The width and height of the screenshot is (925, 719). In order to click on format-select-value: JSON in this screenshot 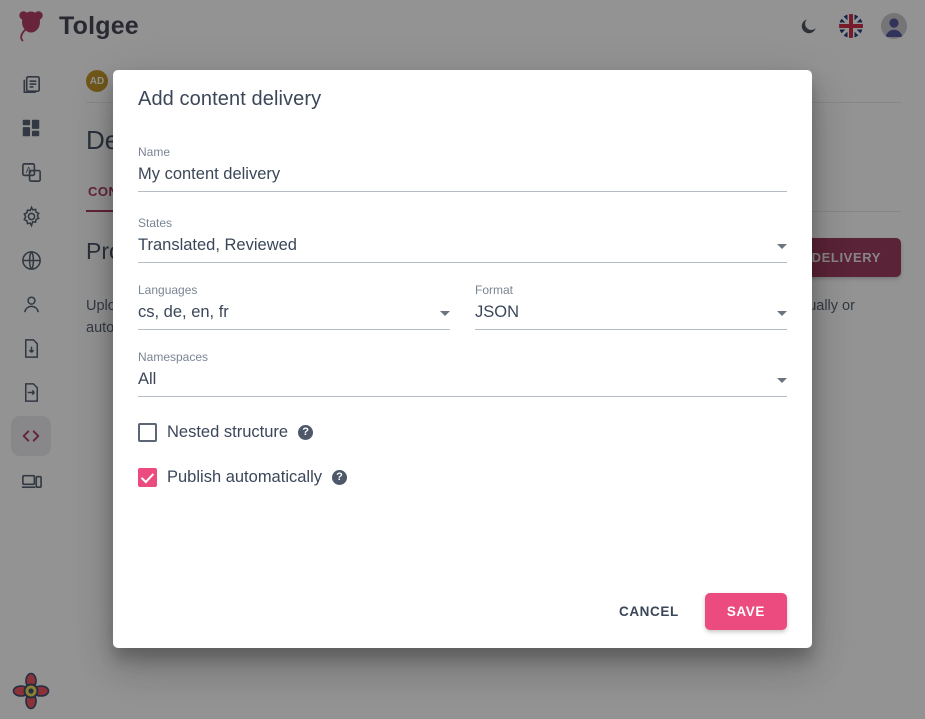, I will do `click(626, 312)`.